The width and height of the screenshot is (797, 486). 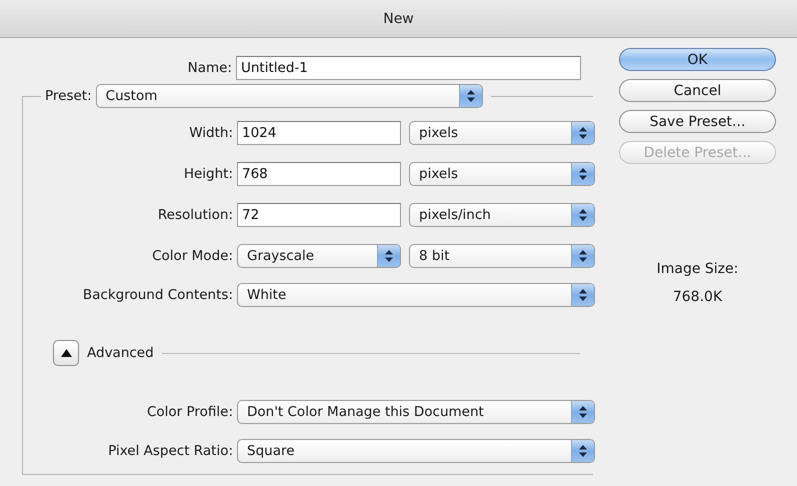 I want to click on popup-menu: 8 bit, so click(x=502, y=256).